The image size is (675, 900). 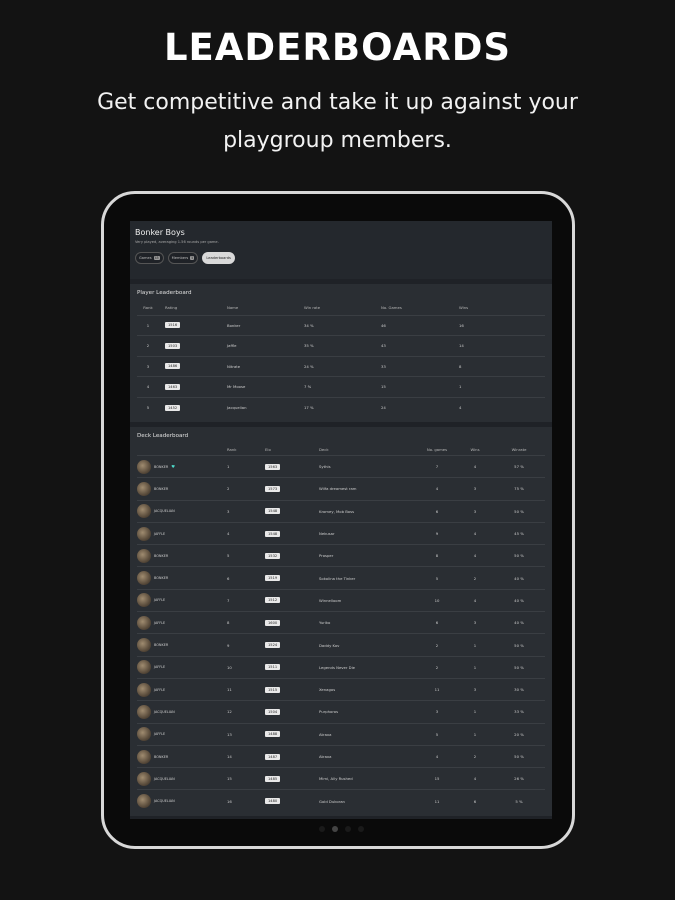 I want to click on deck-row: BONKER 2 1573 Wilfa dreamest ram 4 3 75 %, so click(x=341, y=489).